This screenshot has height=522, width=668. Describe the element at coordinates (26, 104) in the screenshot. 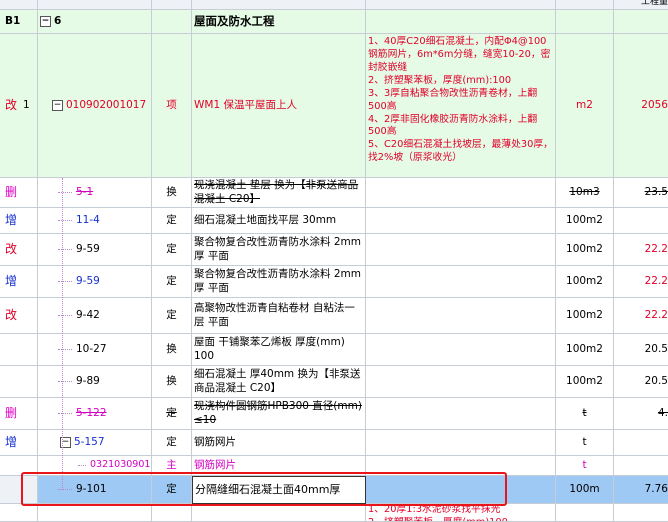

I see `row-index: 1` at that location.